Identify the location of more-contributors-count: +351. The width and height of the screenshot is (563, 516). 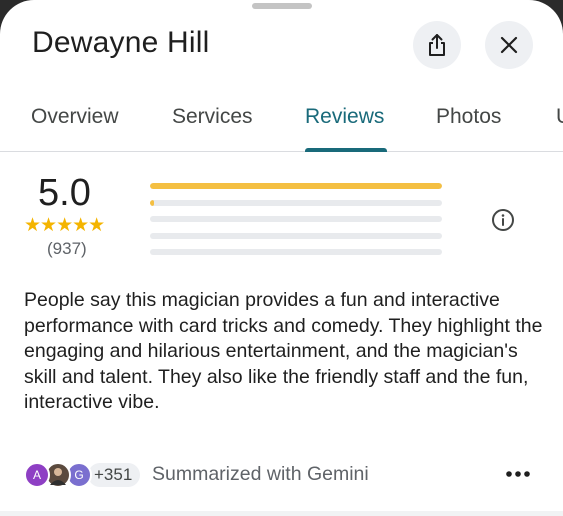
(114, 475).